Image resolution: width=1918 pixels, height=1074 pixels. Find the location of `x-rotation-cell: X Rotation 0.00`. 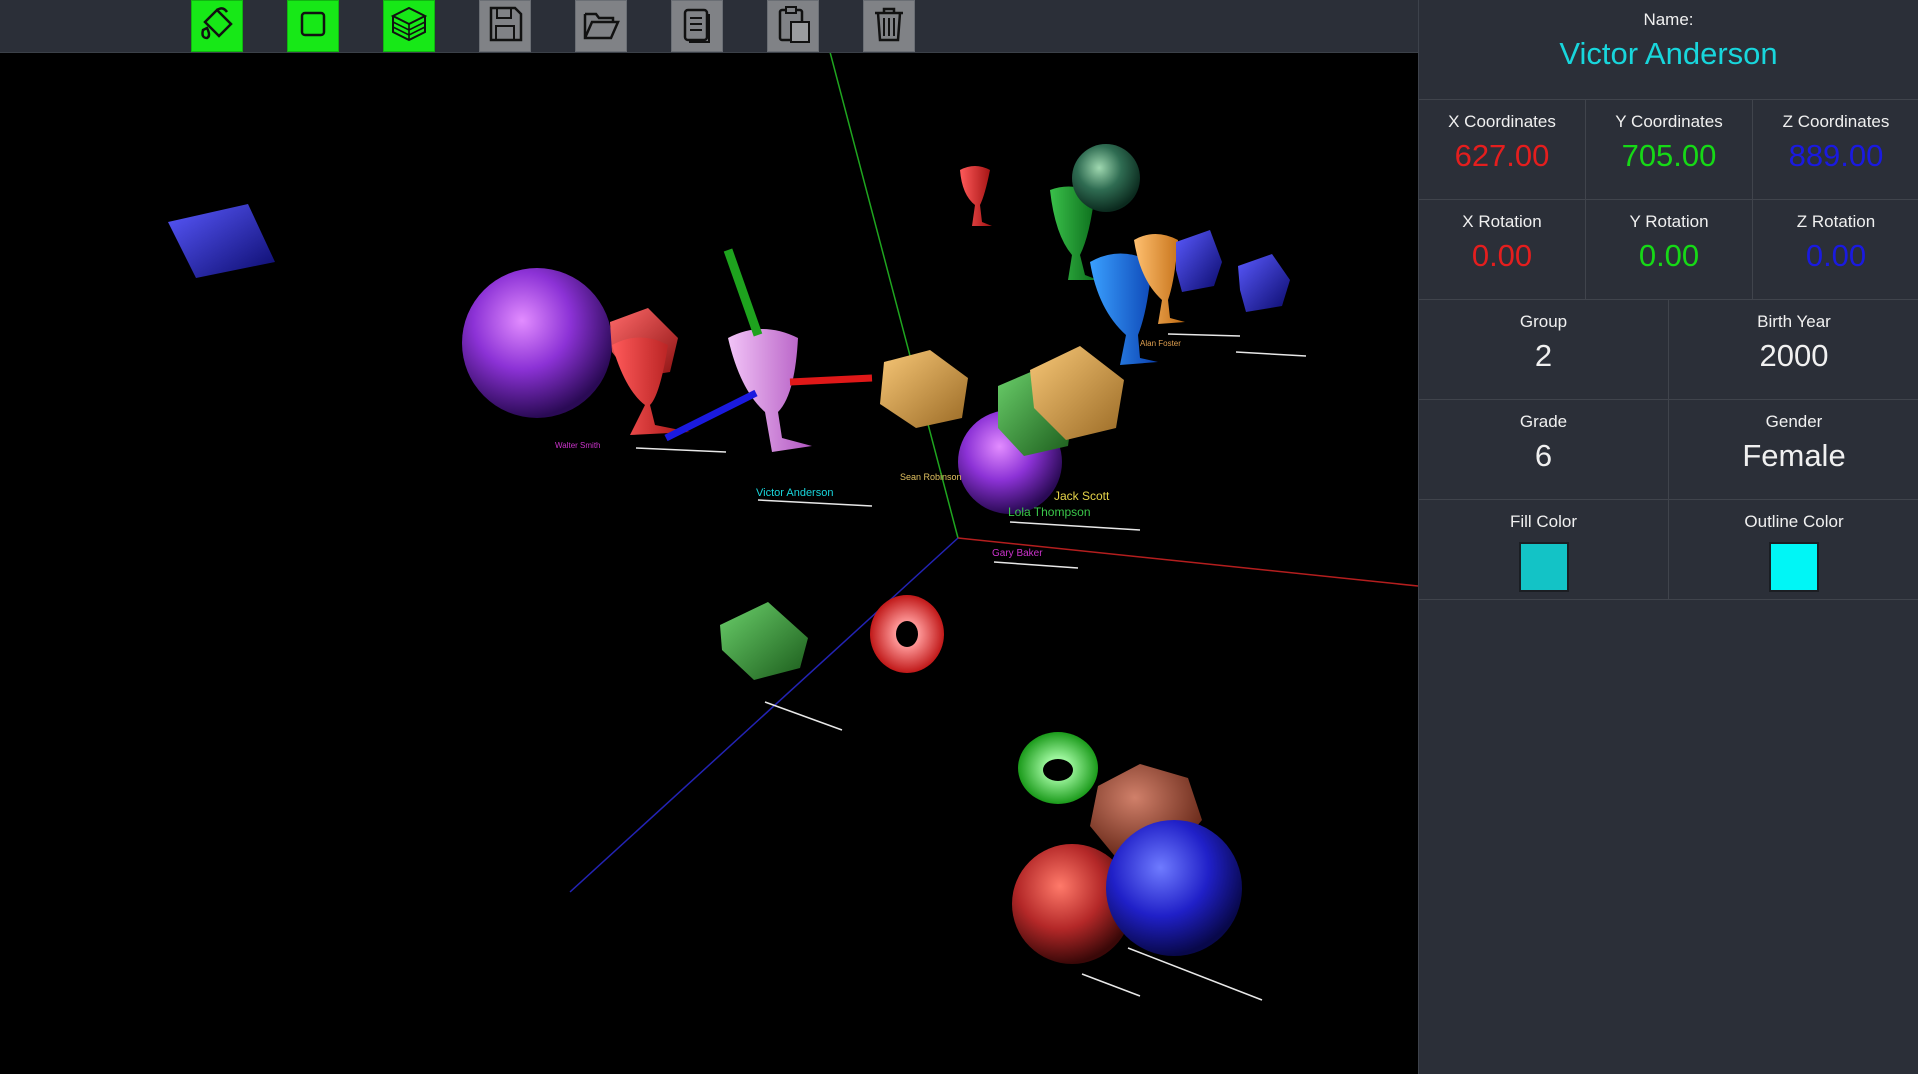

x-rotation-cell: X Rotation 0.00 is located at coordinates (1502, 250).